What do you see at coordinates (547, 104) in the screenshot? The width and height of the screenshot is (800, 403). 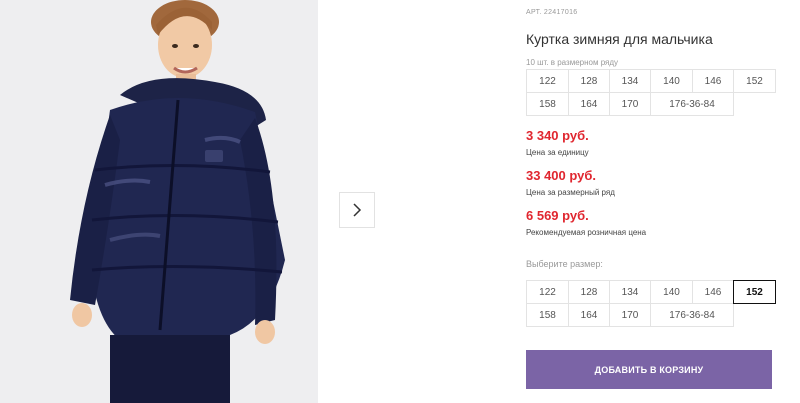 I see `pack-size-cell: 158` at bounding box center [547, 104].